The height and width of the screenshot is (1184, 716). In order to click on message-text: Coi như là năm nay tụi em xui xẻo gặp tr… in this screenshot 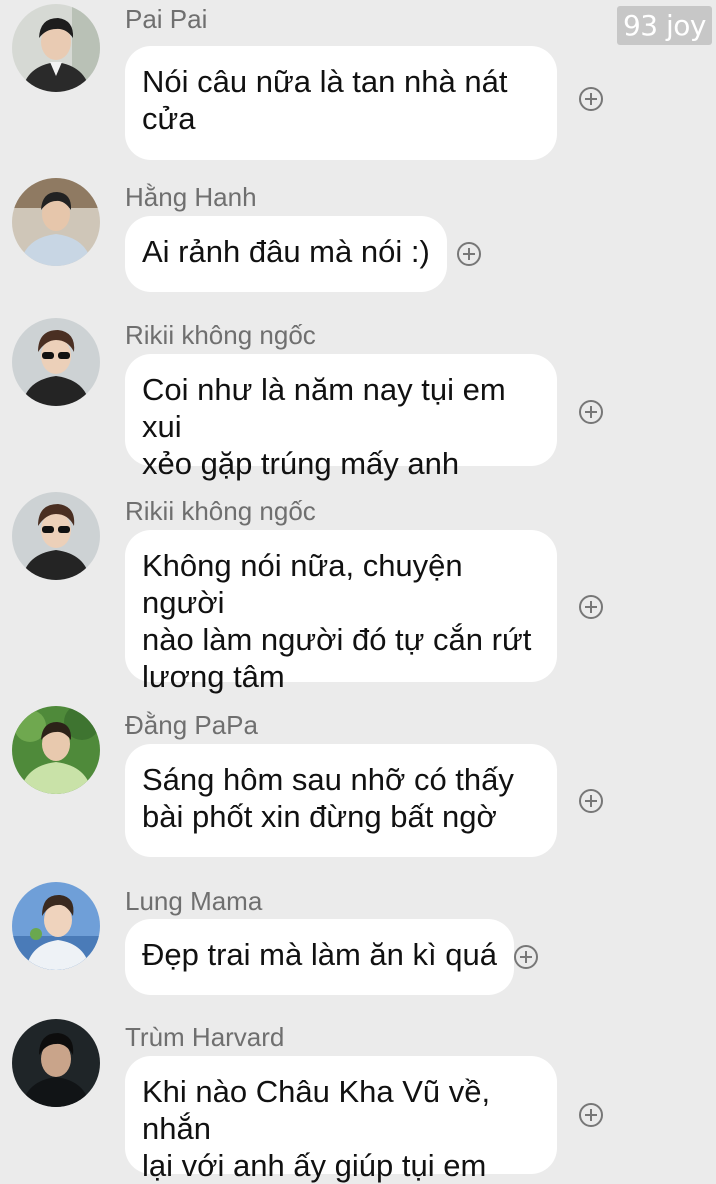, I will do `click(324, 426)`.